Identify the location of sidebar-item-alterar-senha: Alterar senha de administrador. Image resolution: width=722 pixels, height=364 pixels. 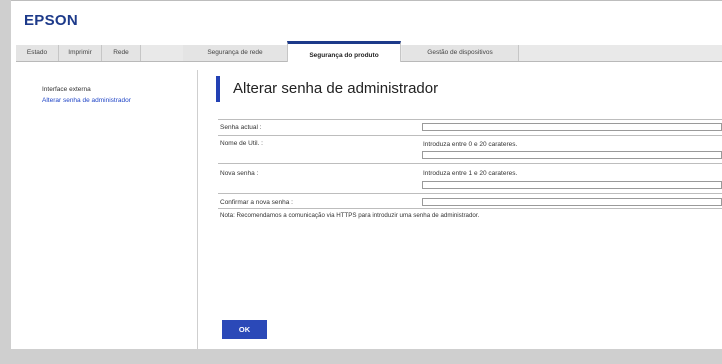
(86, 100).